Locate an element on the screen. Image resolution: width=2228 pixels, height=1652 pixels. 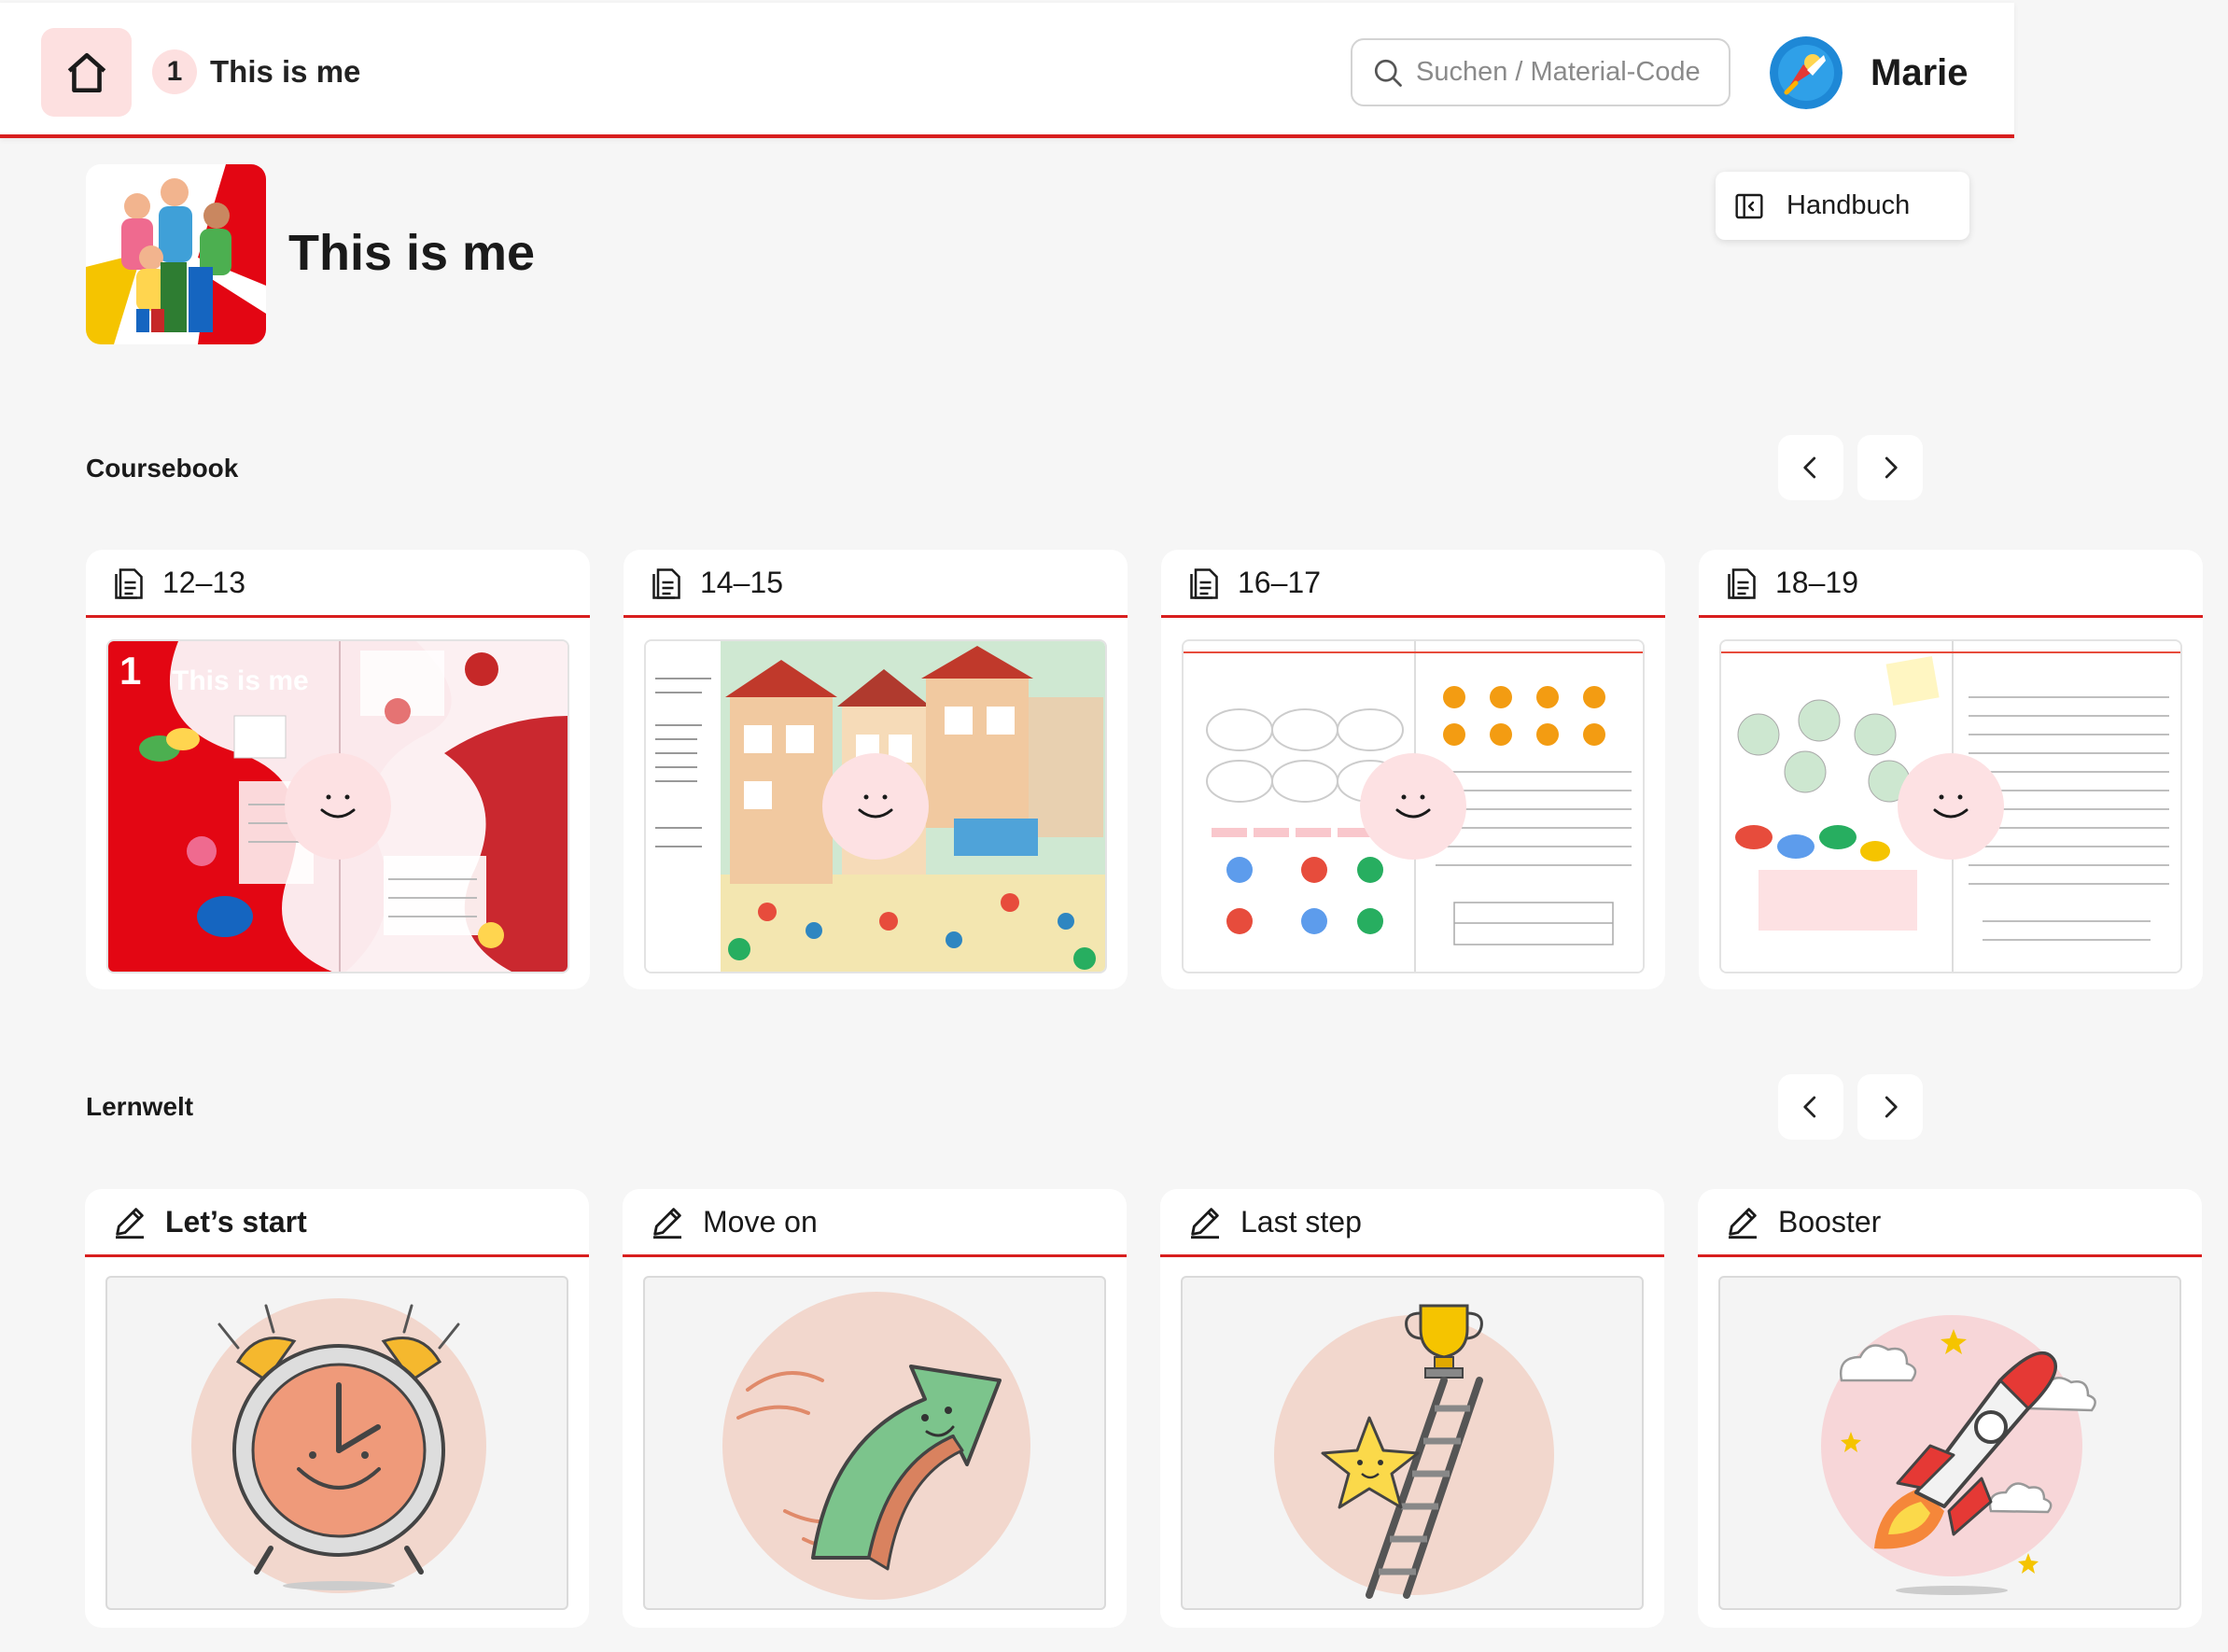
lernwelt-card: Booster is located at coordinates (1950, 1408).